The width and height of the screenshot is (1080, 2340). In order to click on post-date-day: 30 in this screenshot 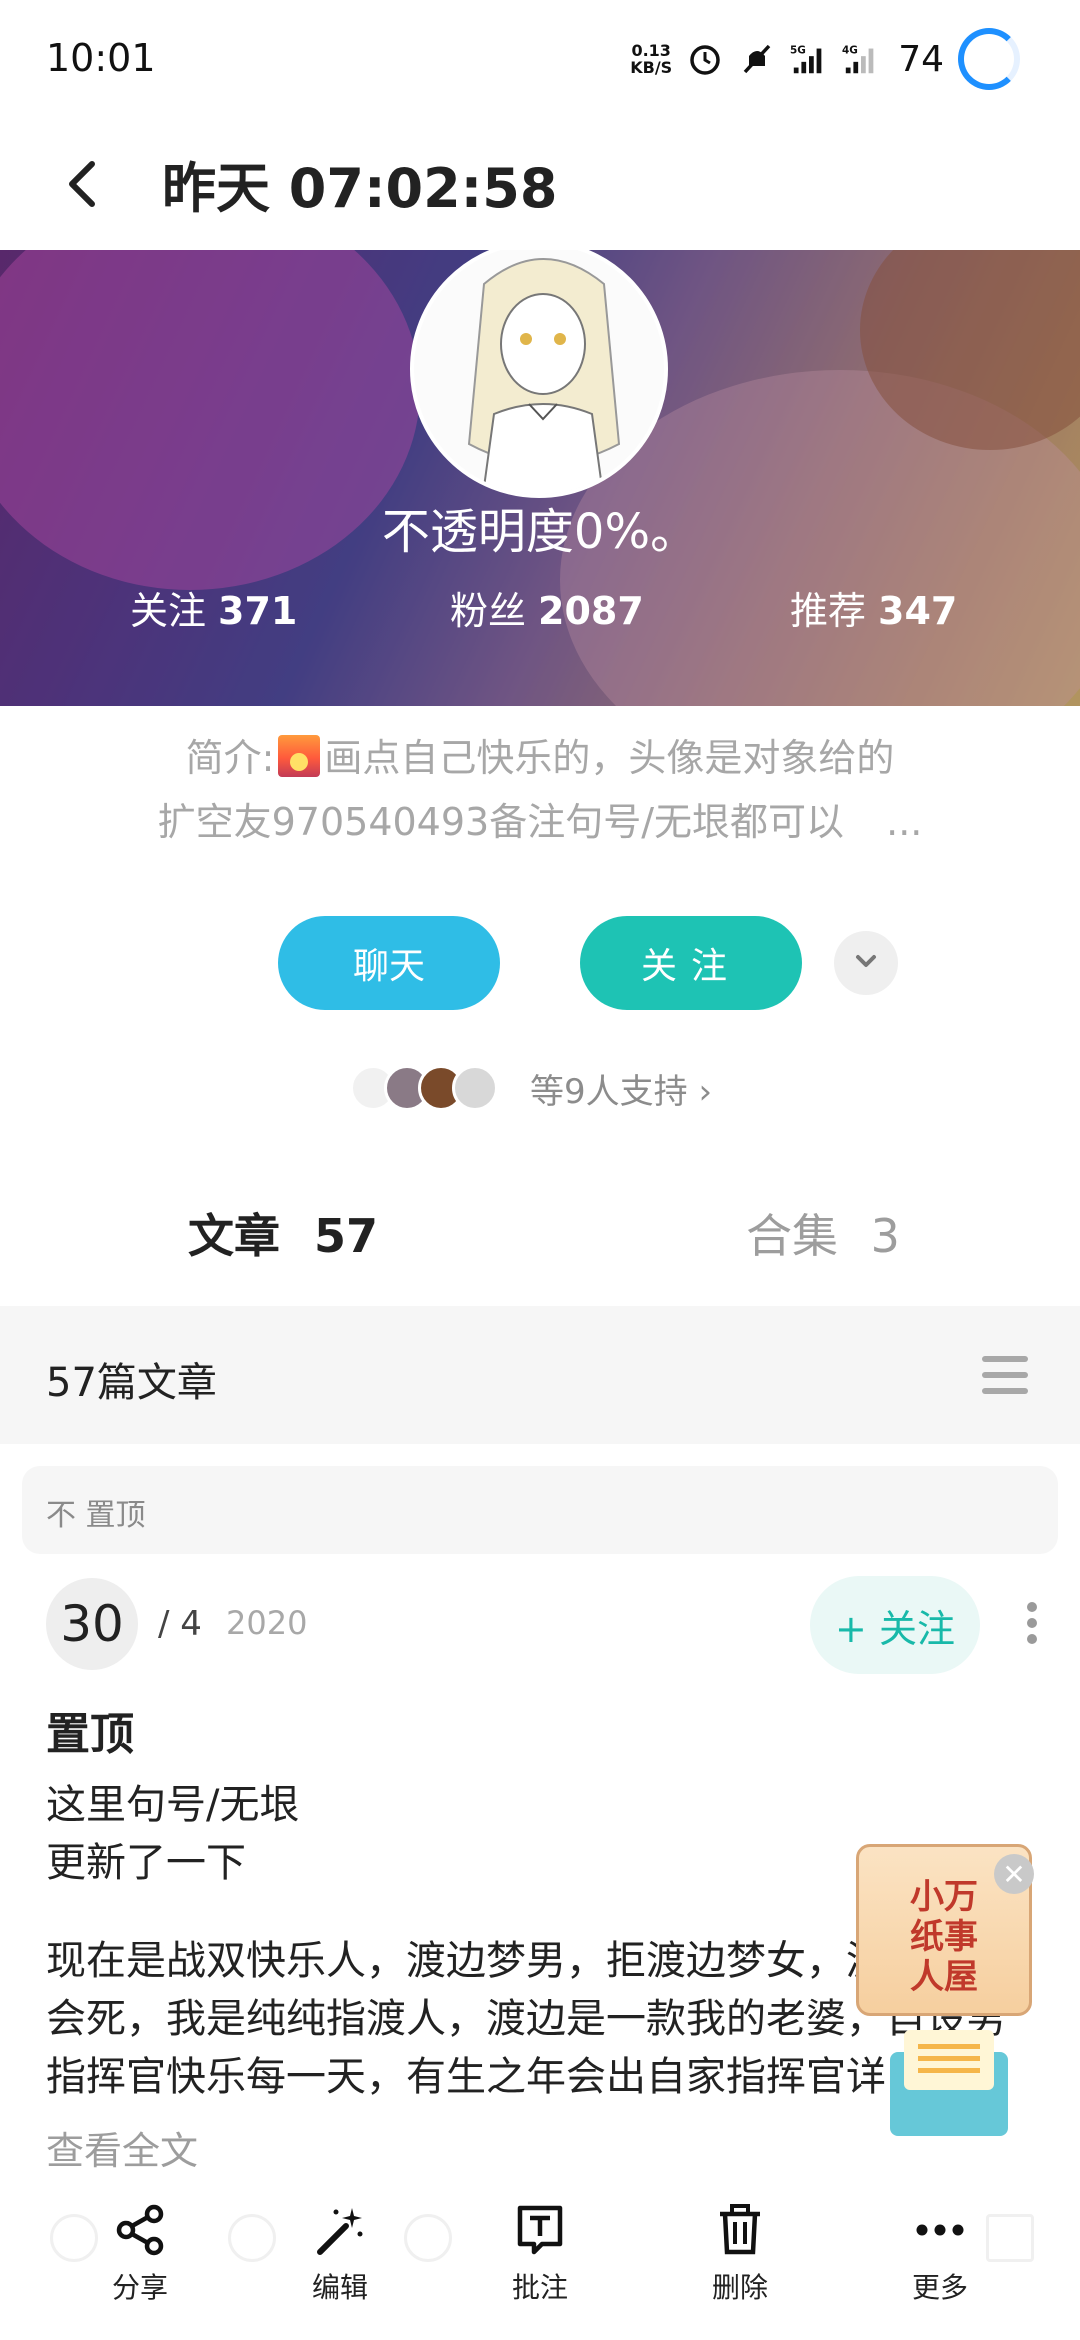, I will do `click(92, 1624)`.